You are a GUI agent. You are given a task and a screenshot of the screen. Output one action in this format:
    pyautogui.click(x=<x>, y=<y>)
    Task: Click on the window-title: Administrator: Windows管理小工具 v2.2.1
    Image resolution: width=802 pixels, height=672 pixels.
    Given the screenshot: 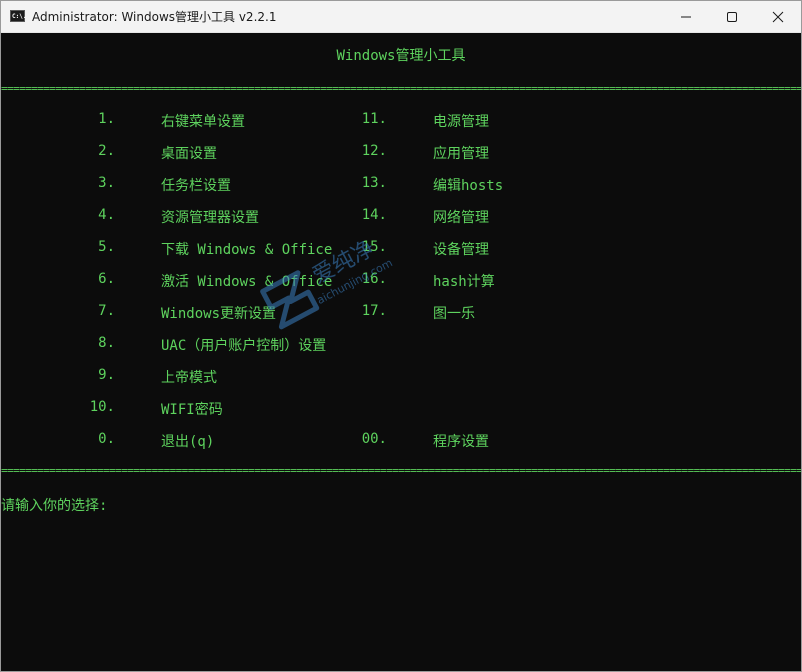 What is the action you would take?
    pyautogui.click(x=154, y=17)
    